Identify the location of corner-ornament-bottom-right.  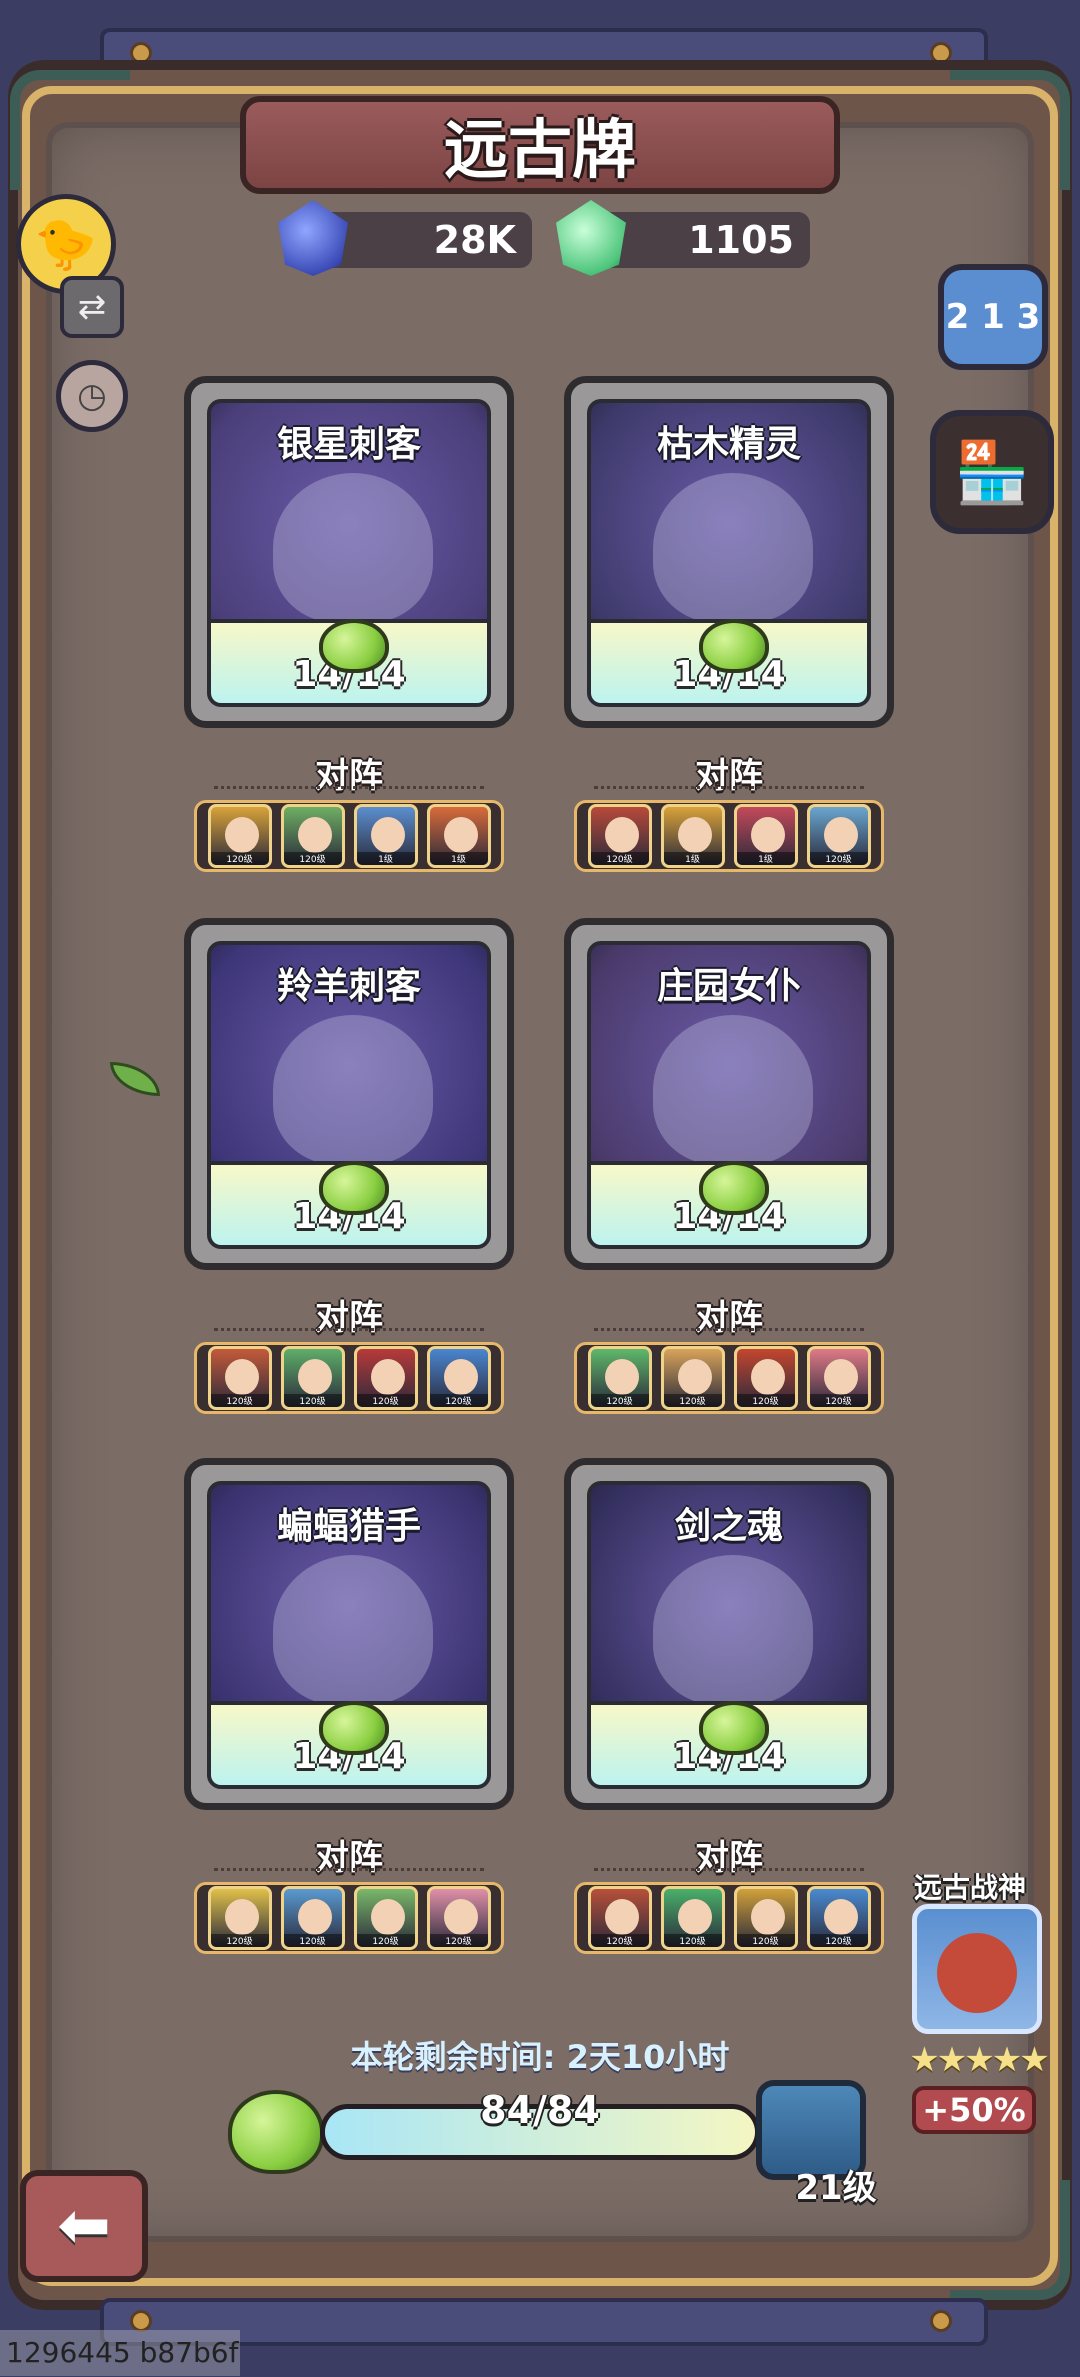
(1010, 2240).